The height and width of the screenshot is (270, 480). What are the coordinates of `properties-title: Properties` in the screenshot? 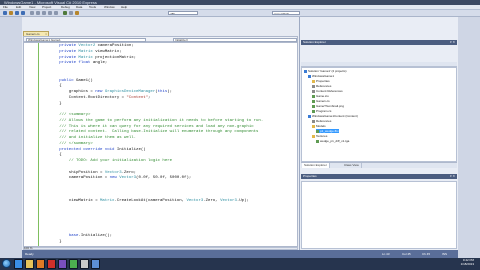 It's located at (310, 176).